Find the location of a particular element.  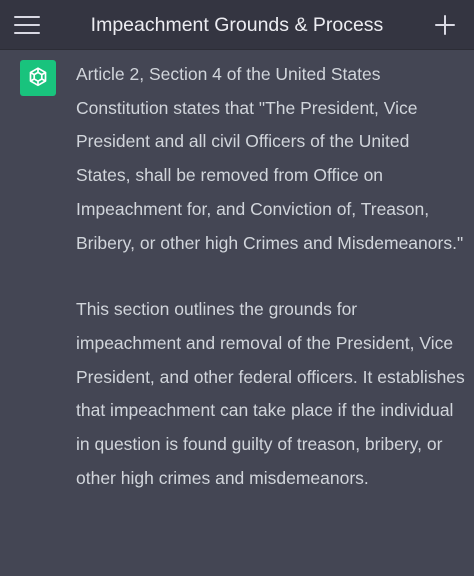

hamburger-menu-icon is located at coordinates (27, 25).